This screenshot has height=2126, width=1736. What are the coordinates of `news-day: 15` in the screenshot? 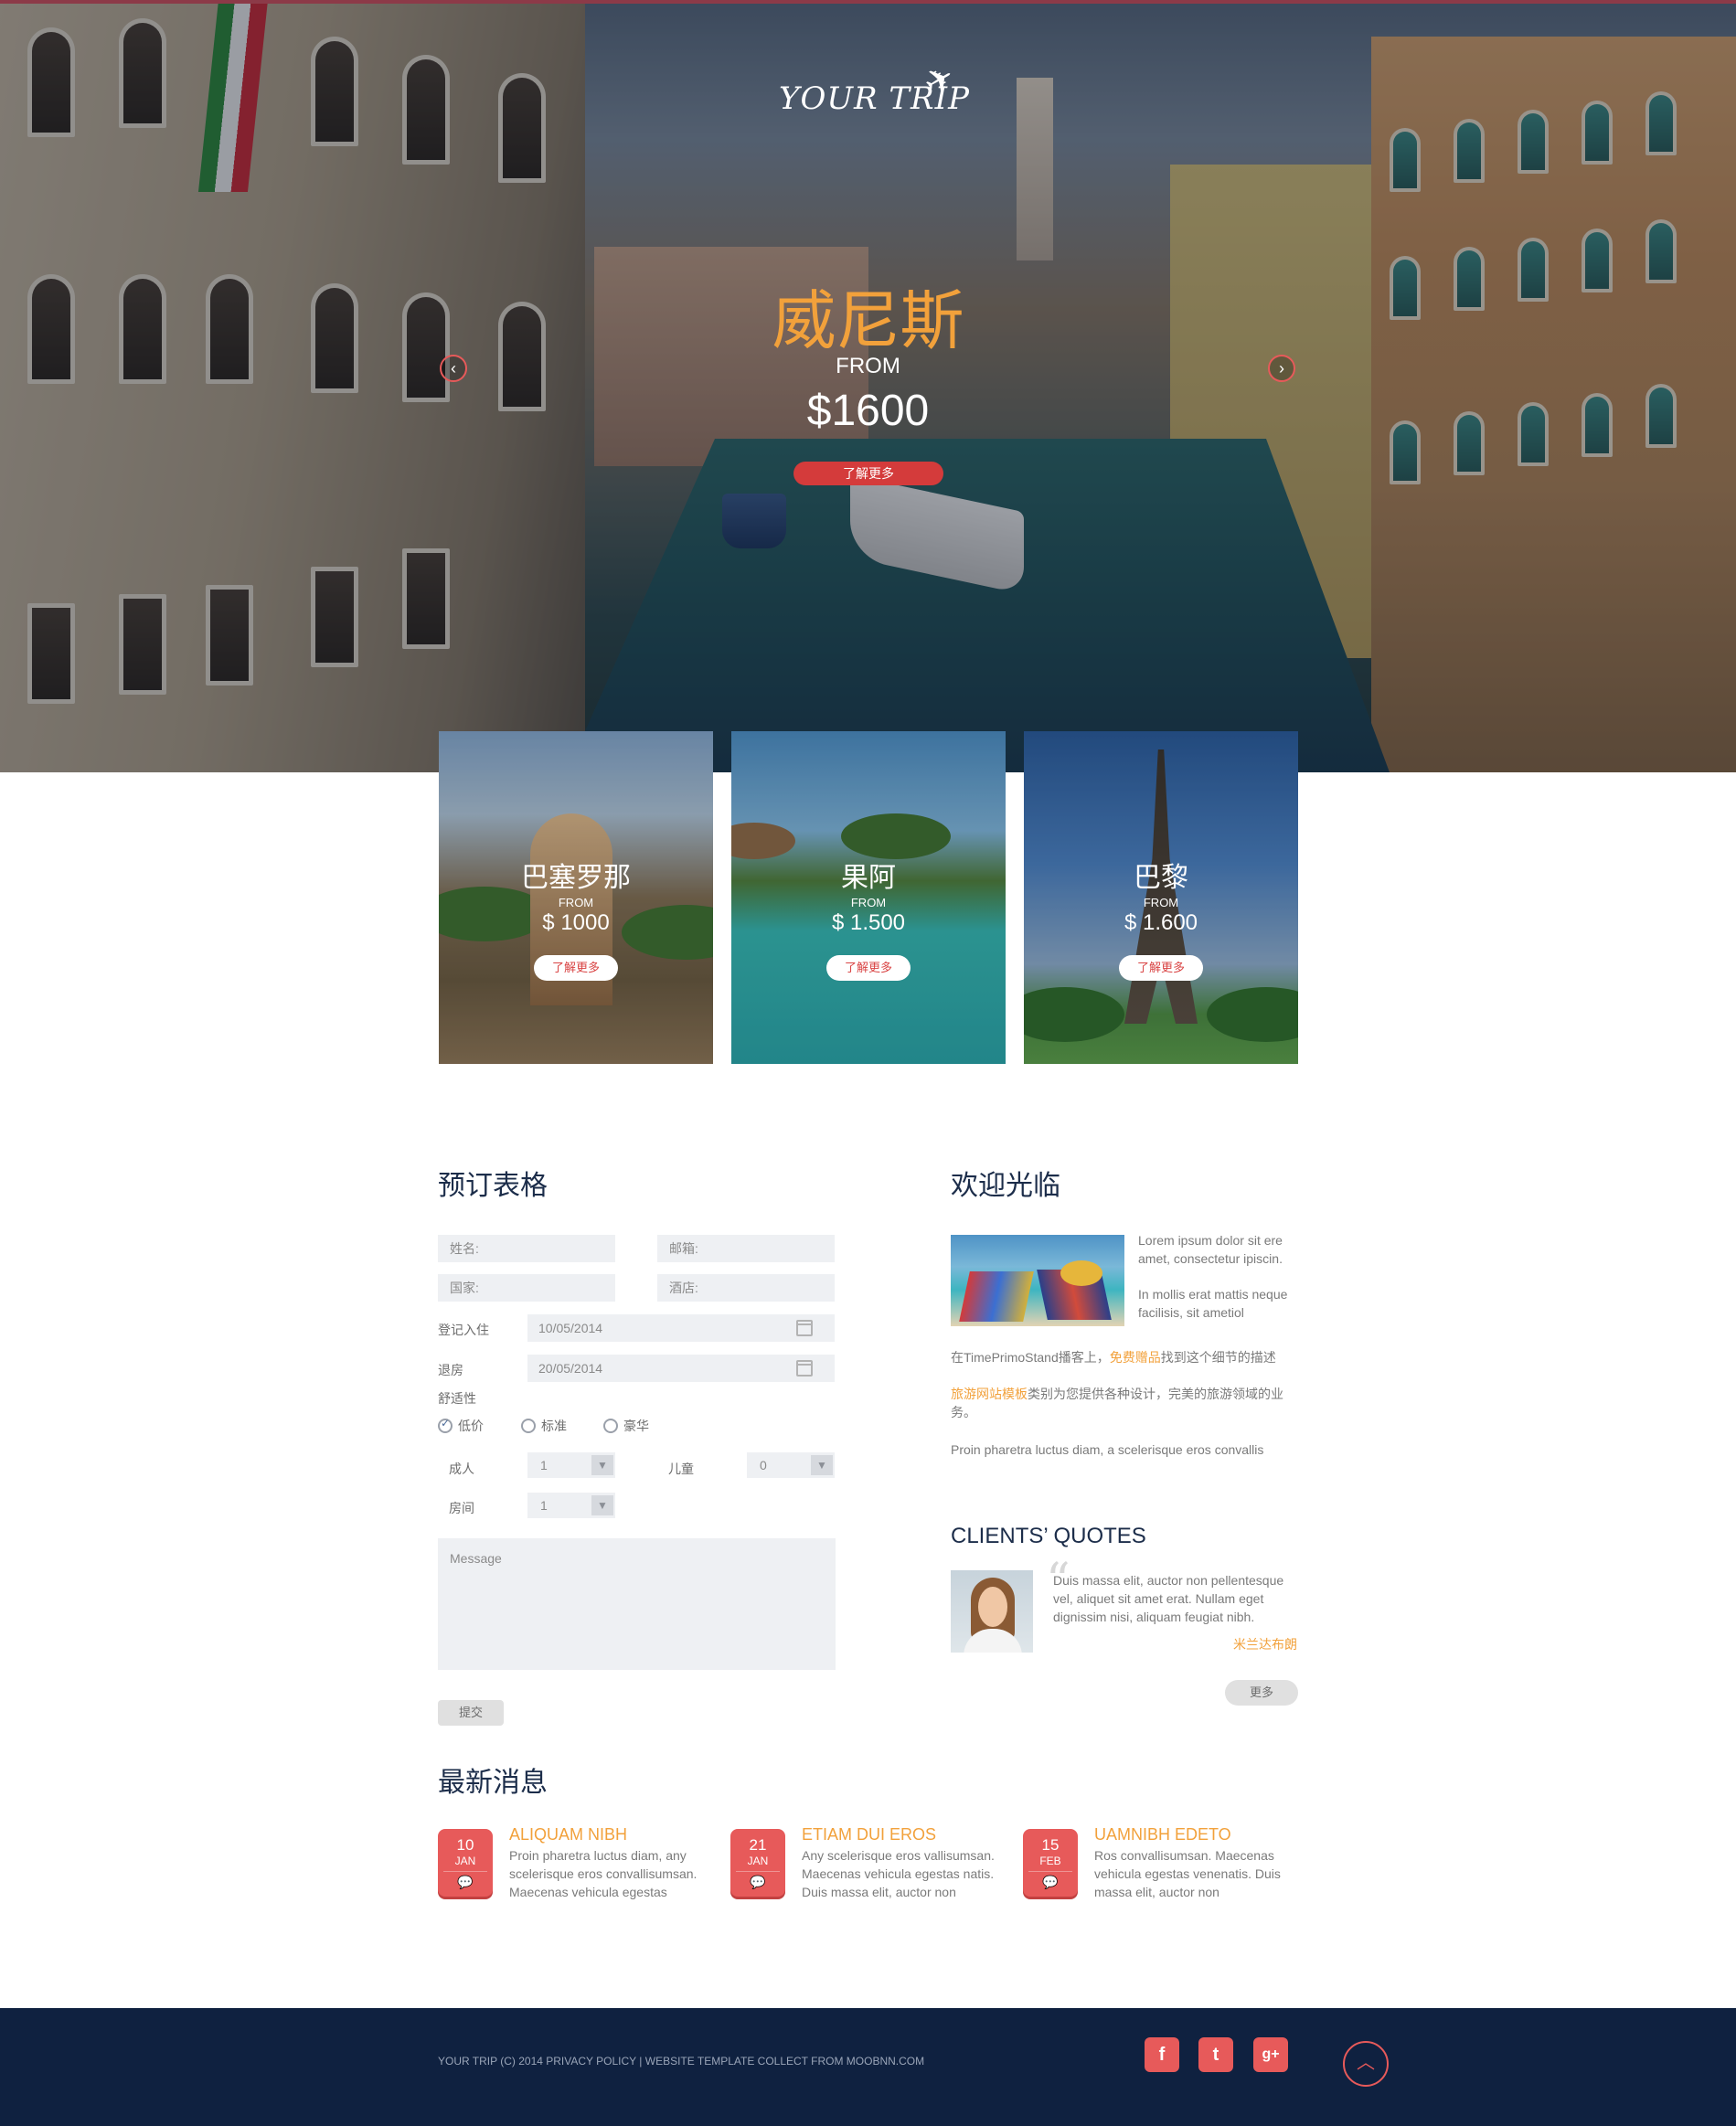 It's located at (1050, 1845).